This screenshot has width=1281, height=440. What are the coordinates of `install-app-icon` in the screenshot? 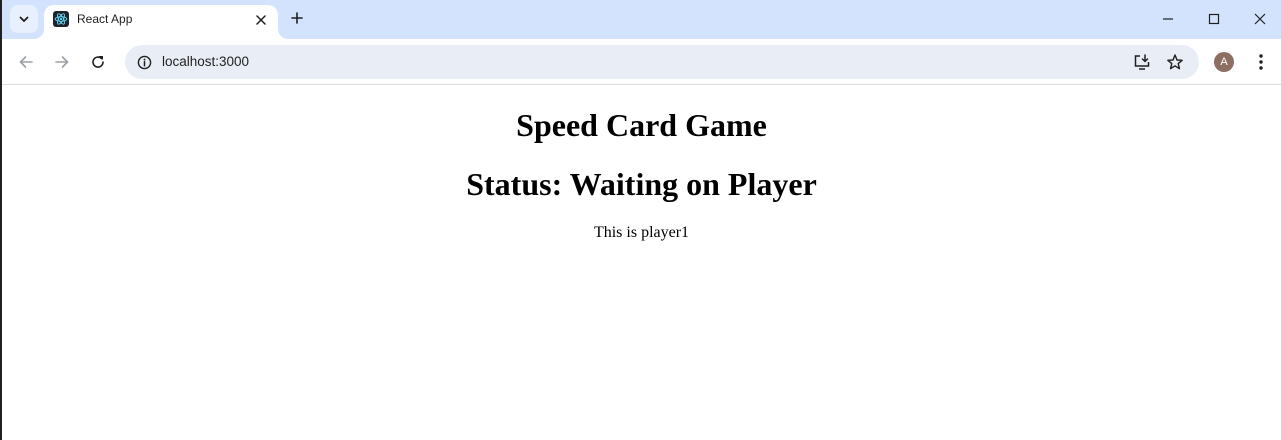 It's located at (1142, 62).